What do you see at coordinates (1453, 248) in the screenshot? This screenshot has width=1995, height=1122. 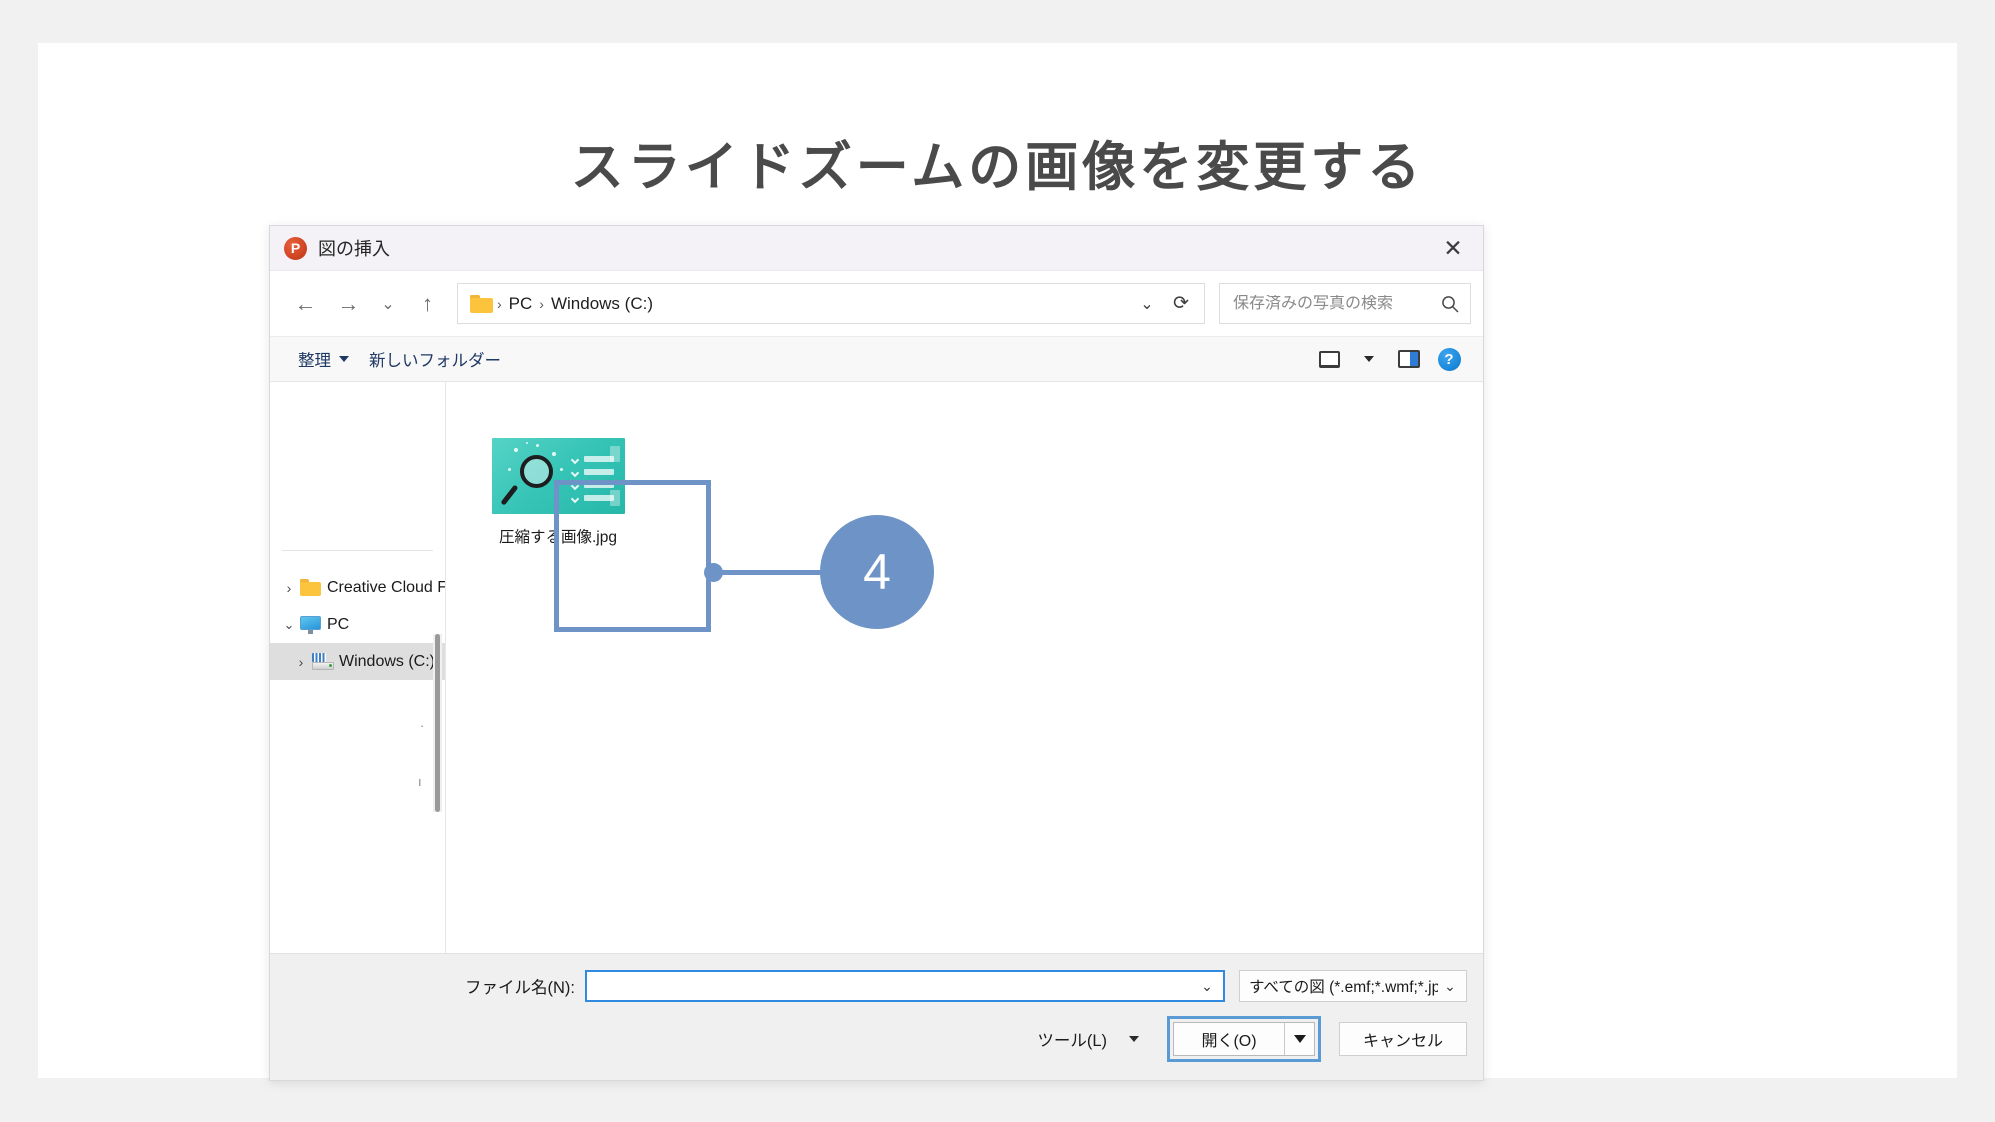 I see `close-icon: ✕` at bounding box center [1453, 248].